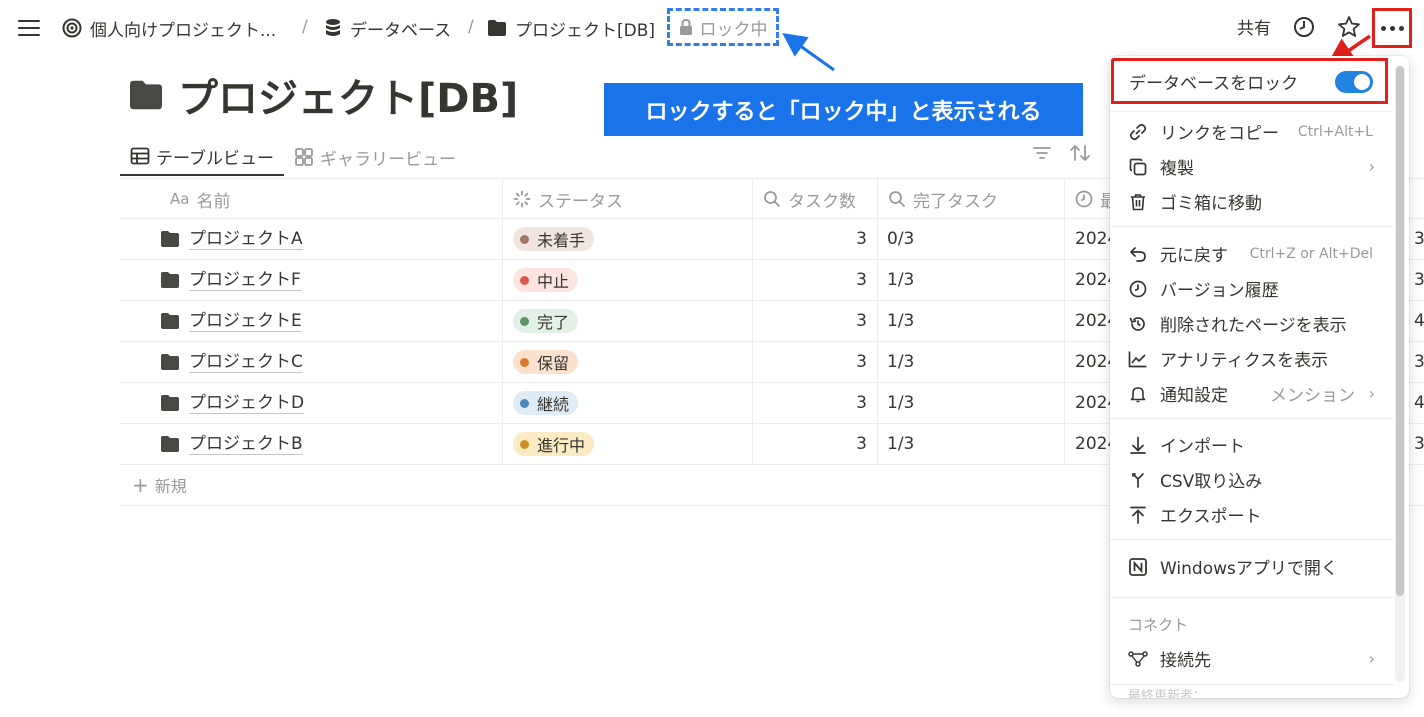  I want to click on name-cell: プロジェクトA, so click(231, 239).